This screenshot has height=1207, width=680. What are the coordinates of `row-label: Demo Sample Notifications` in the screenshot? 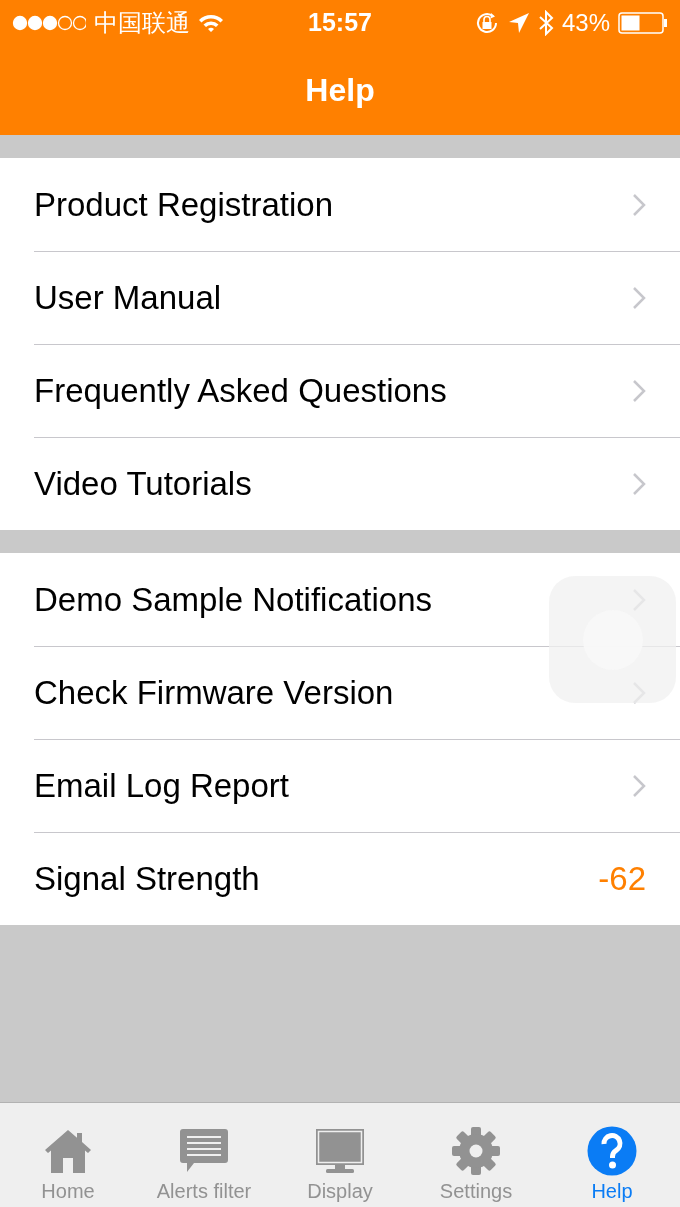 It's located at (233, 599).